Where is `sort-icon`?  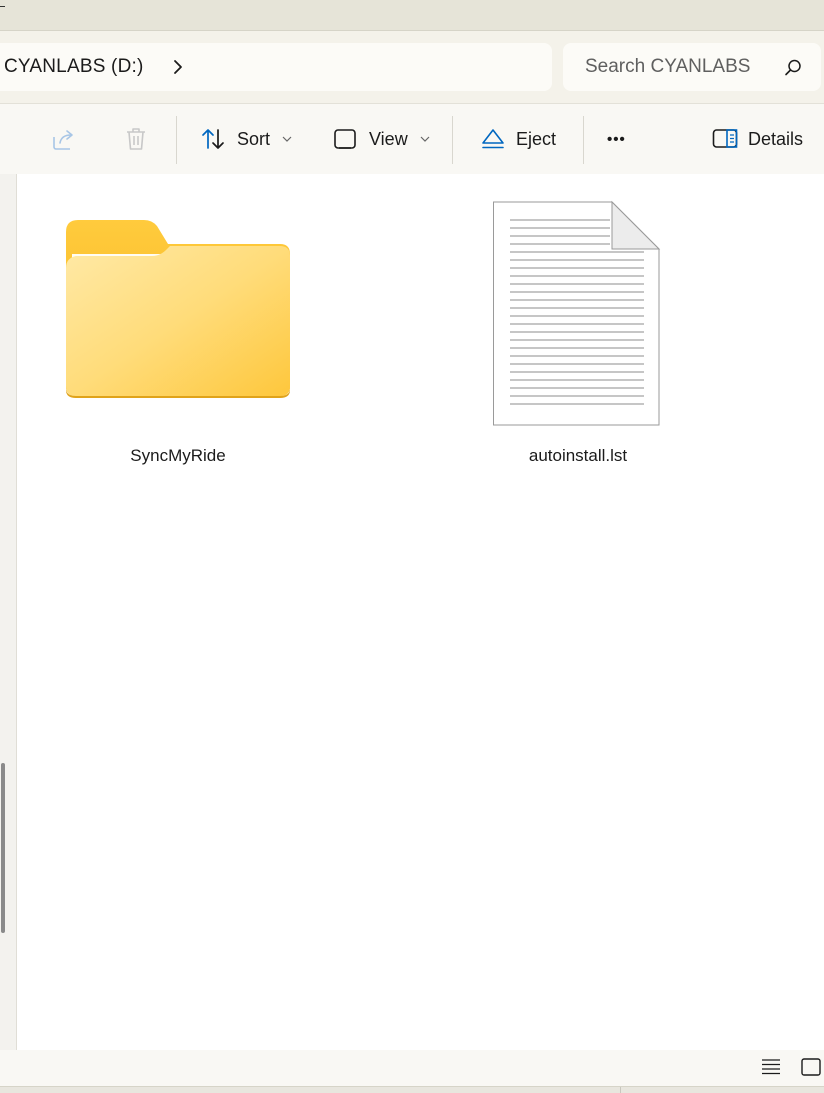 sort-icon is located at coordinates (213, 139).